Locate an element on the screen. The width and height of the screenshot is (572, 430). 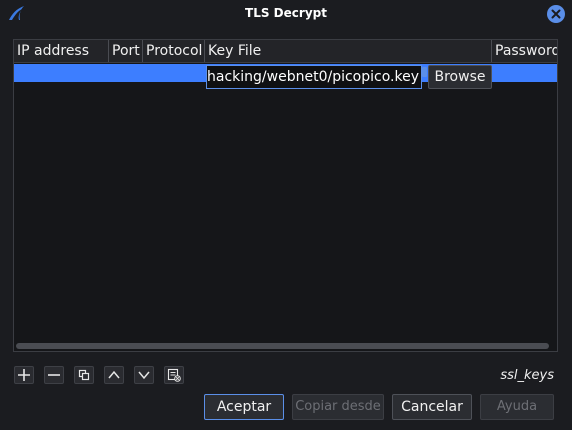
horizontal-scrollbar is located at coordinates (282, 346).